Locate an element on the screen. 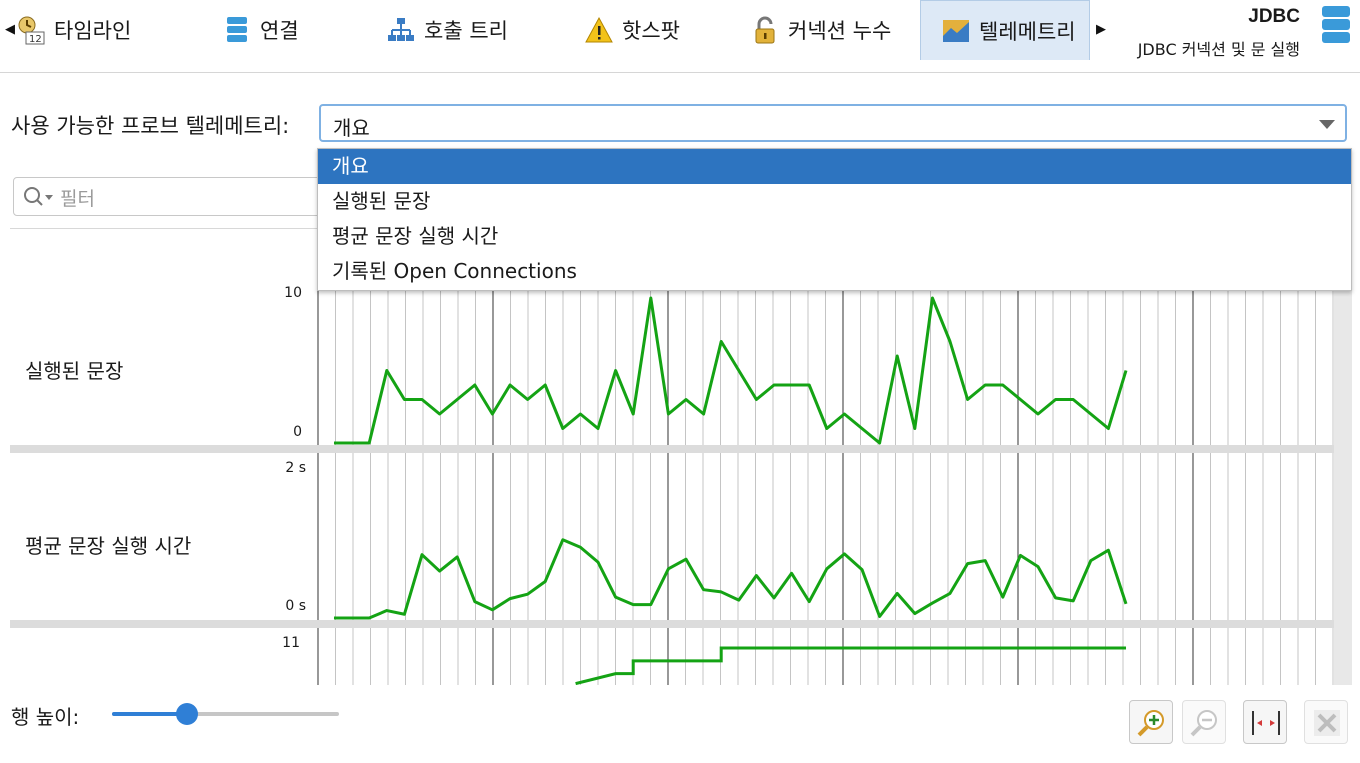  search-icon is located at coordinates (39, 197).